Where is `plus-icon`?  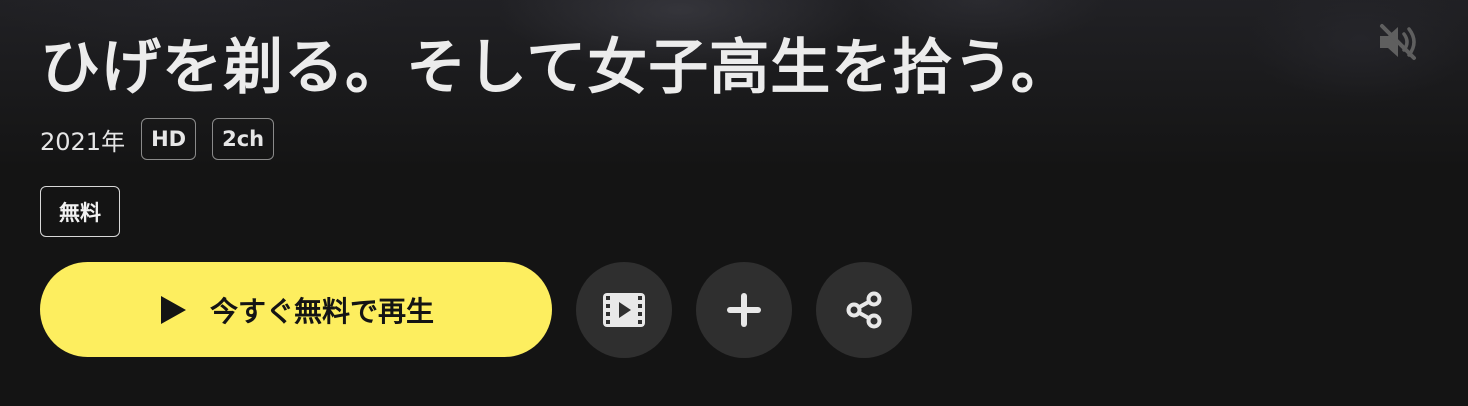
plus-icon is located at coordinates (744, 310).